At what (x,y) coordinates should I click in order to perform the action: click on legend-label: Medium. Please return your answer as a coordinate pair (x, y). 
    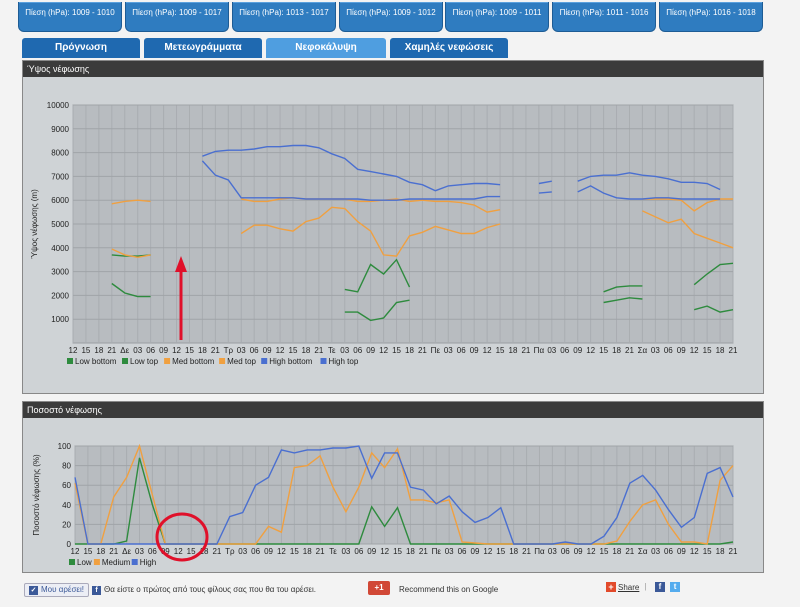
    Looking at the image, I should click on (116, 562).